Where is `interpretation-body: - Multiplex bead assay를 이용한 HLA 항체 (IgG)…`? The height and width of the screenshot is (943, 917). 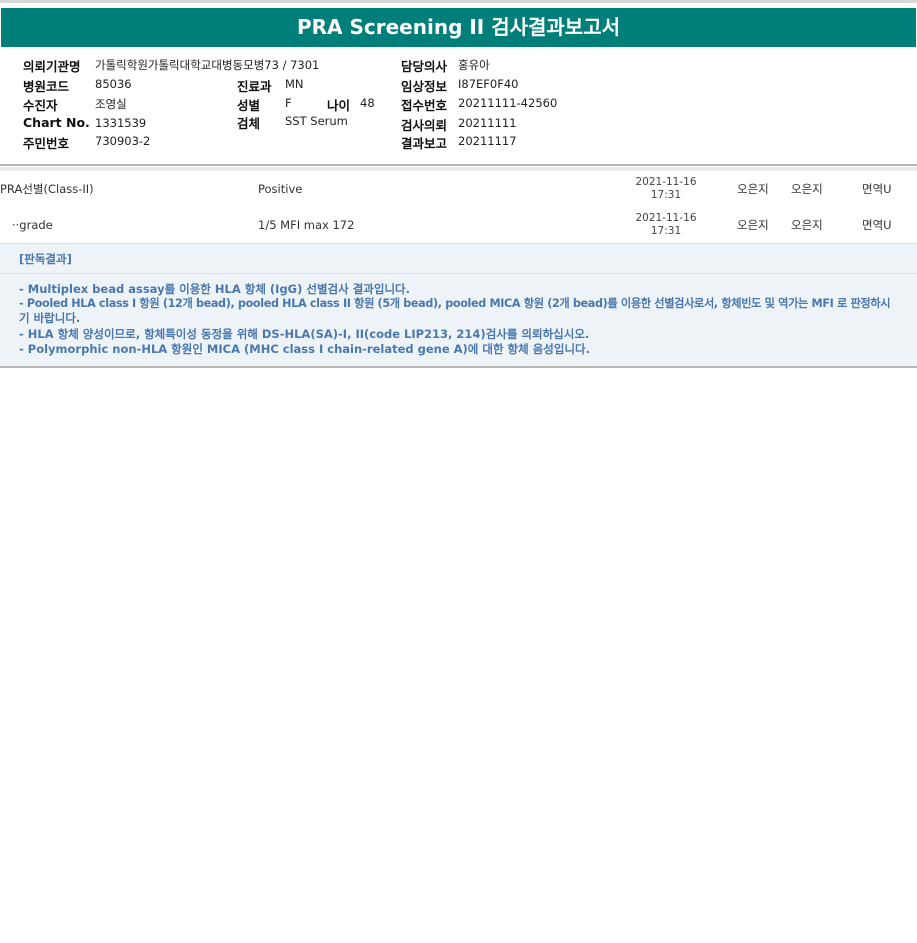
interpretation-body: - Multiplex bead assay를 이용한 HLA 항체 (IgG)… is located at coordinates (458, 320).